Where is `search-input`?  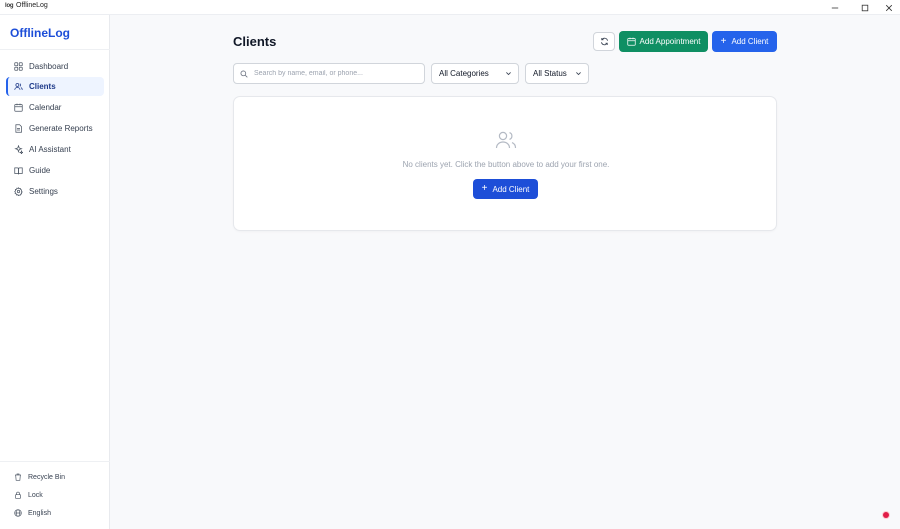
search-input is located at coordinates (334, 73).